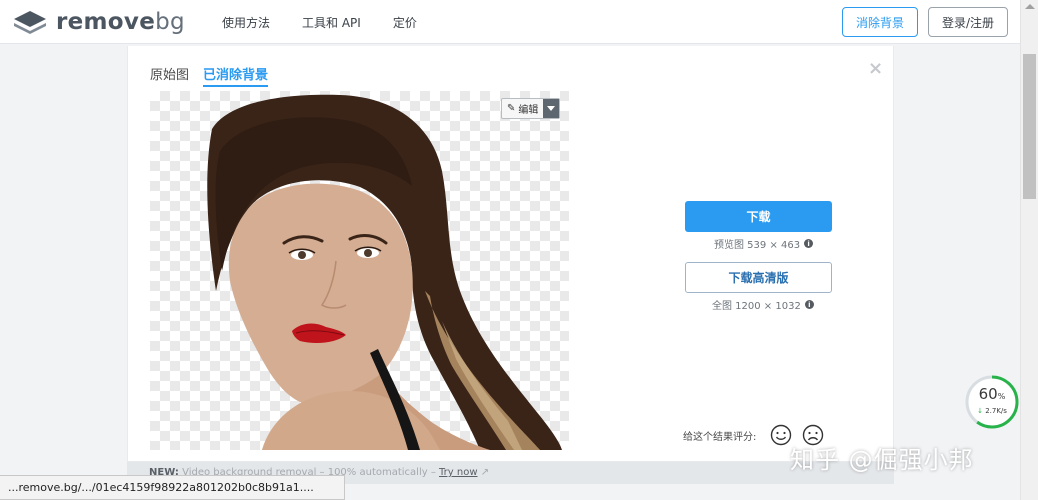  I want to click on download-button: 下载, so click(758, 216).